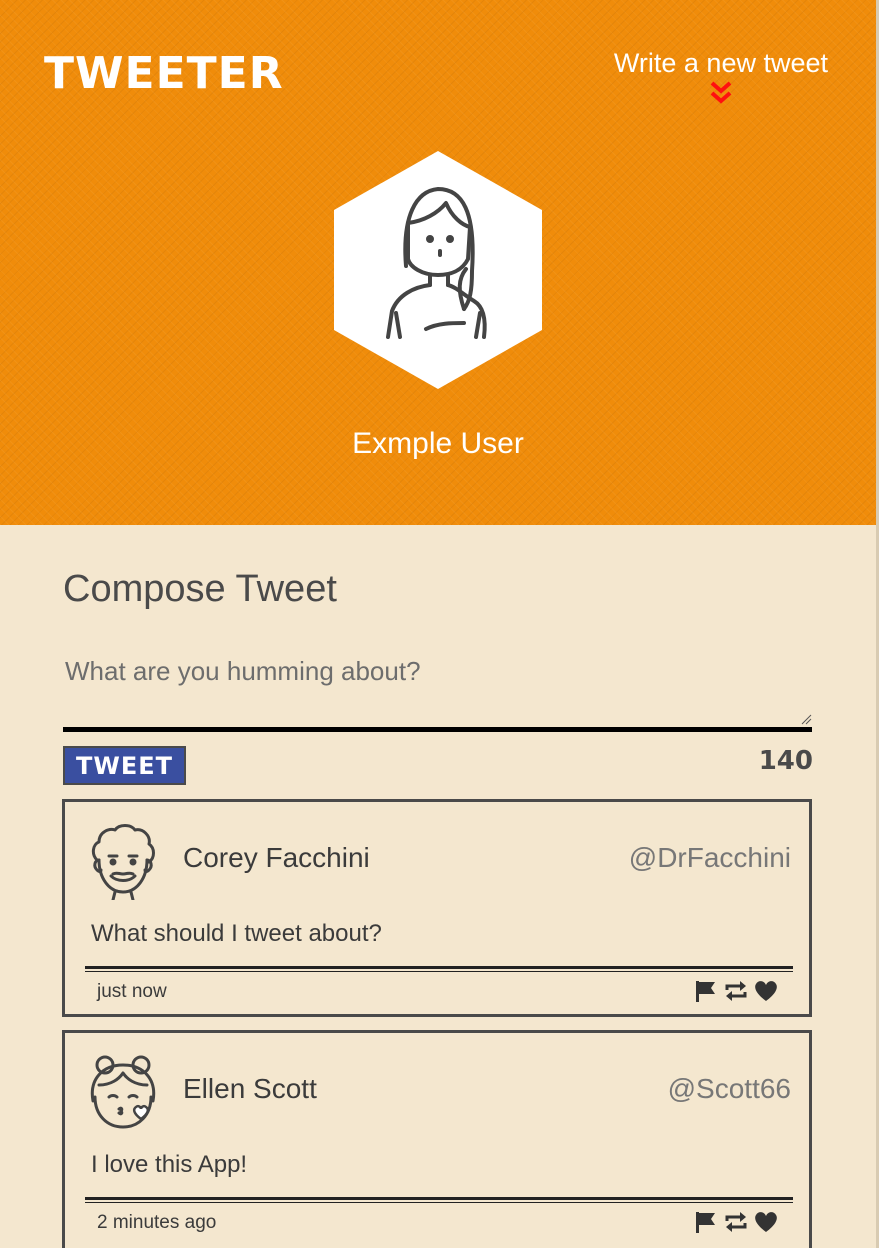 The height and width of the screenshot is (1248, 879). What do you see at coordinates (250, 1088) in the screenshot?
I see `tweet-author-name: Ellen Scott` at bounding box center [250, 1088].